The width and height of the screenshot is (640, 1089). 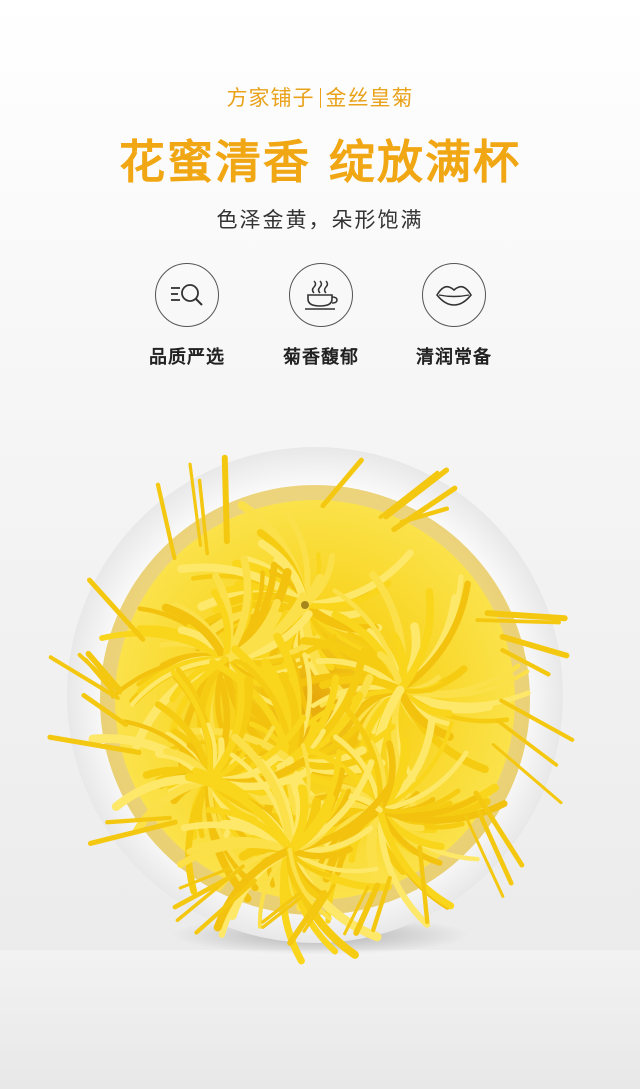 What do you see at coordinates (321, 295) in the screenshot?
I see `tea-cup-icon` at bounding box center [321, 295].